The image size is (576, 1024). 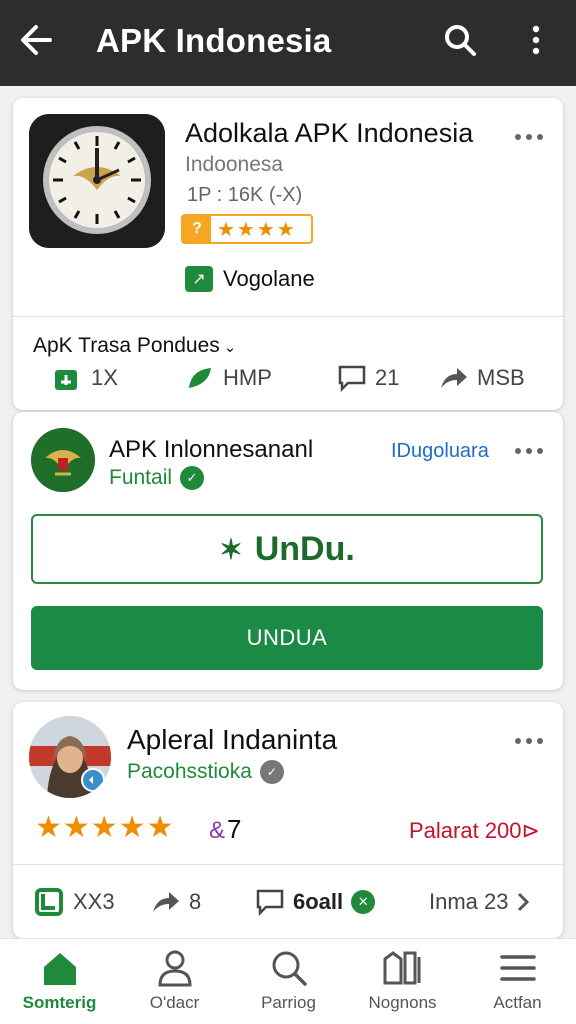 I want to click on action-label: 21, so click(x=387, y=377).